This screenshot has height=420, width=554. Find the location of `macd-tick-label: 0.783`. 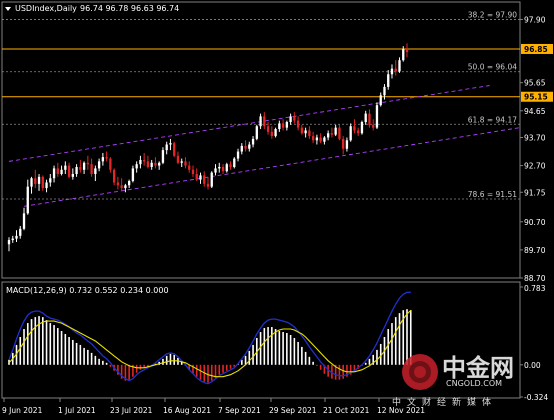

macd-tick-label: 0.783 is located at coordinates (535, 288).